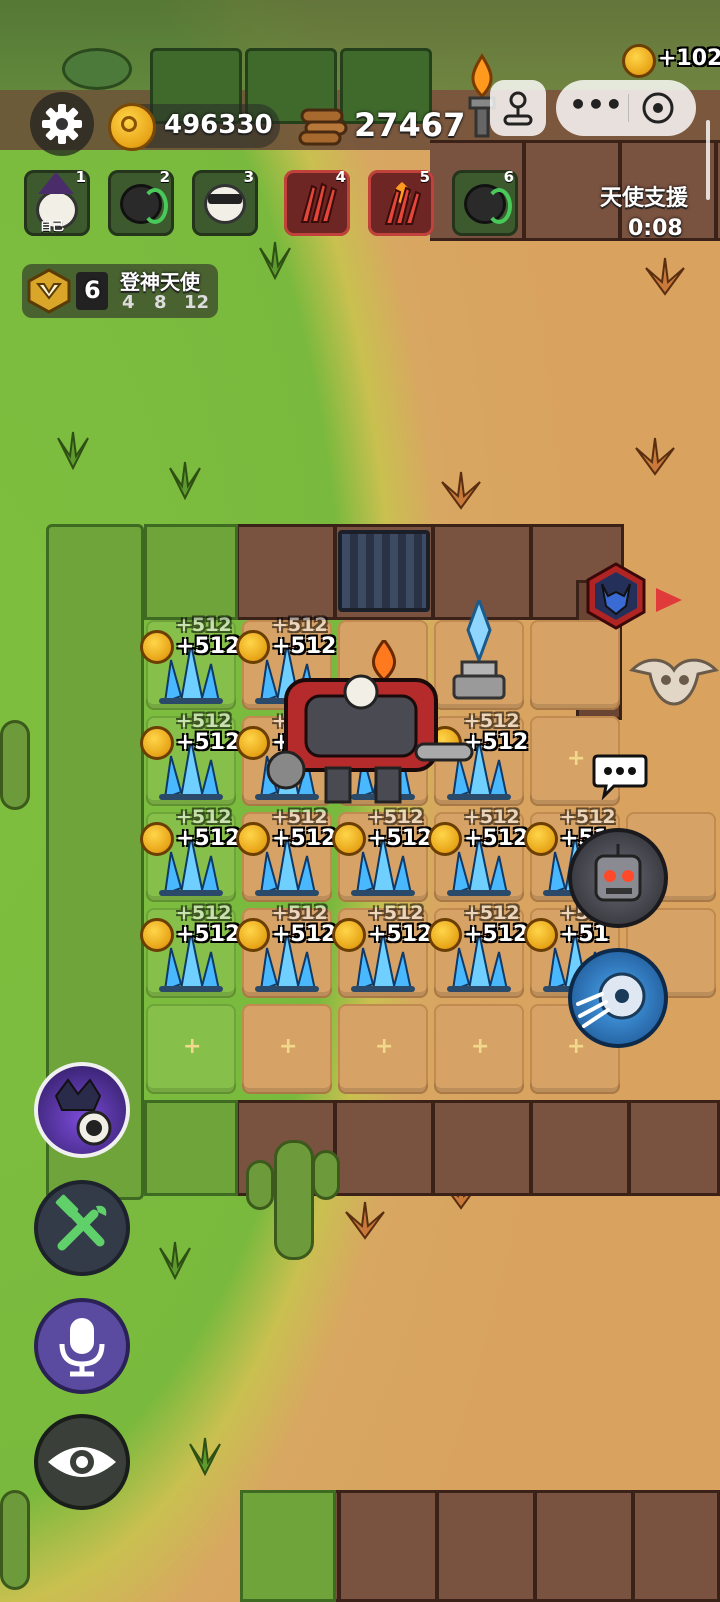 The height and width of the screenshot is (1602, 720). Describe the element at coordinates (384, 571) in the screenshot. I see `iron-gate` at that location.